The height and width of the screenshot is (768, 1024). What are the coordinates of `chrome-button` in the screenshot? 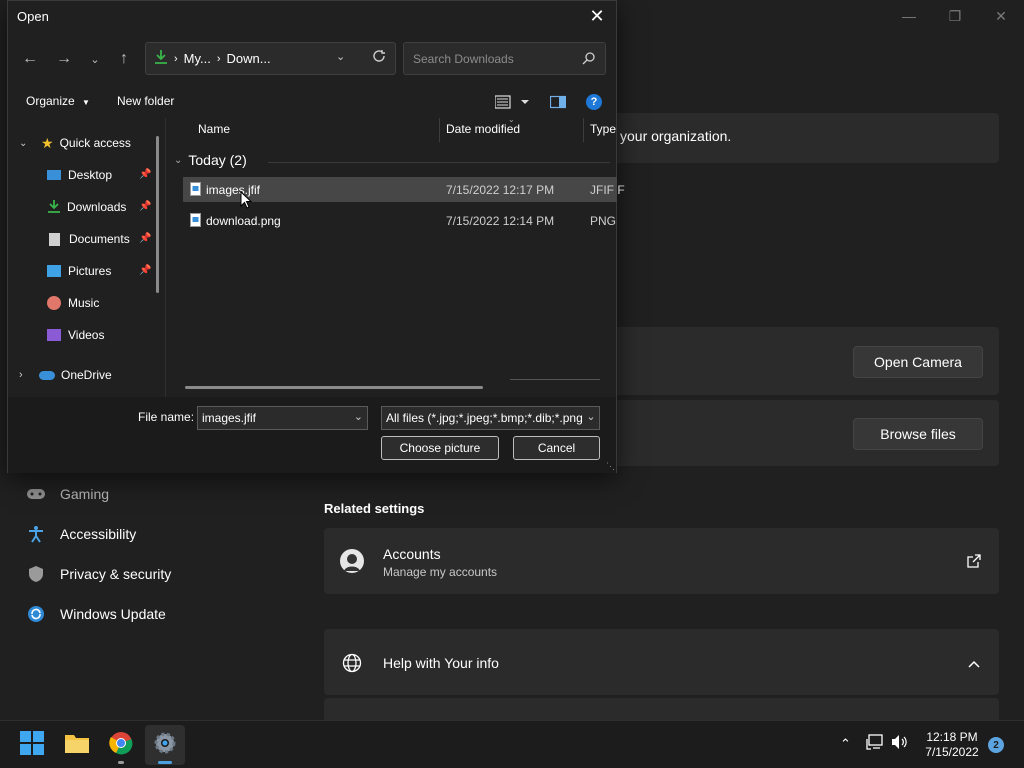 It's located at (121, 745).